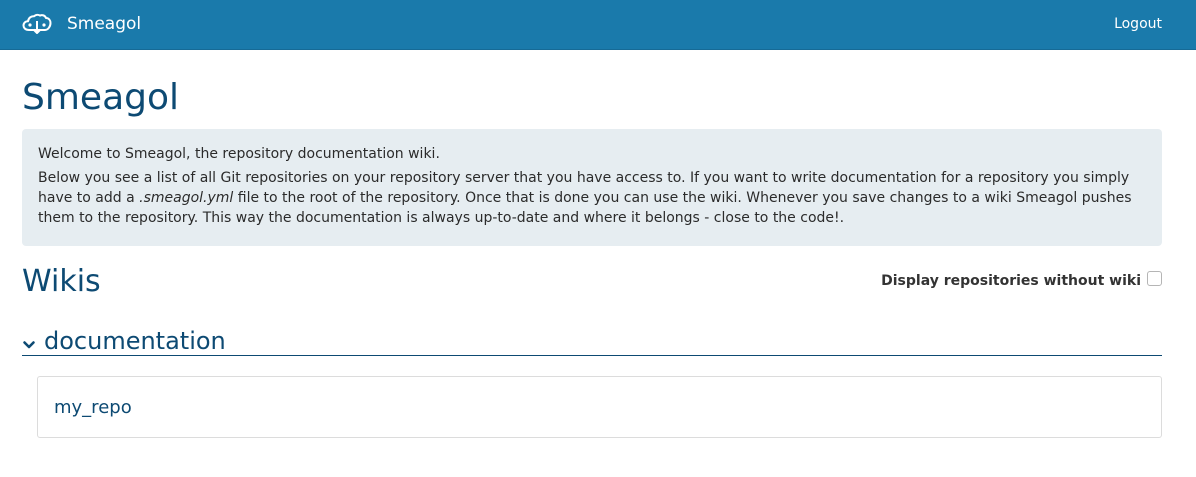 The height and width of the screenshot is (477, 1196). I want to click on display-without-wiki-label: Display repositories without wiki, so click(1011, 281).